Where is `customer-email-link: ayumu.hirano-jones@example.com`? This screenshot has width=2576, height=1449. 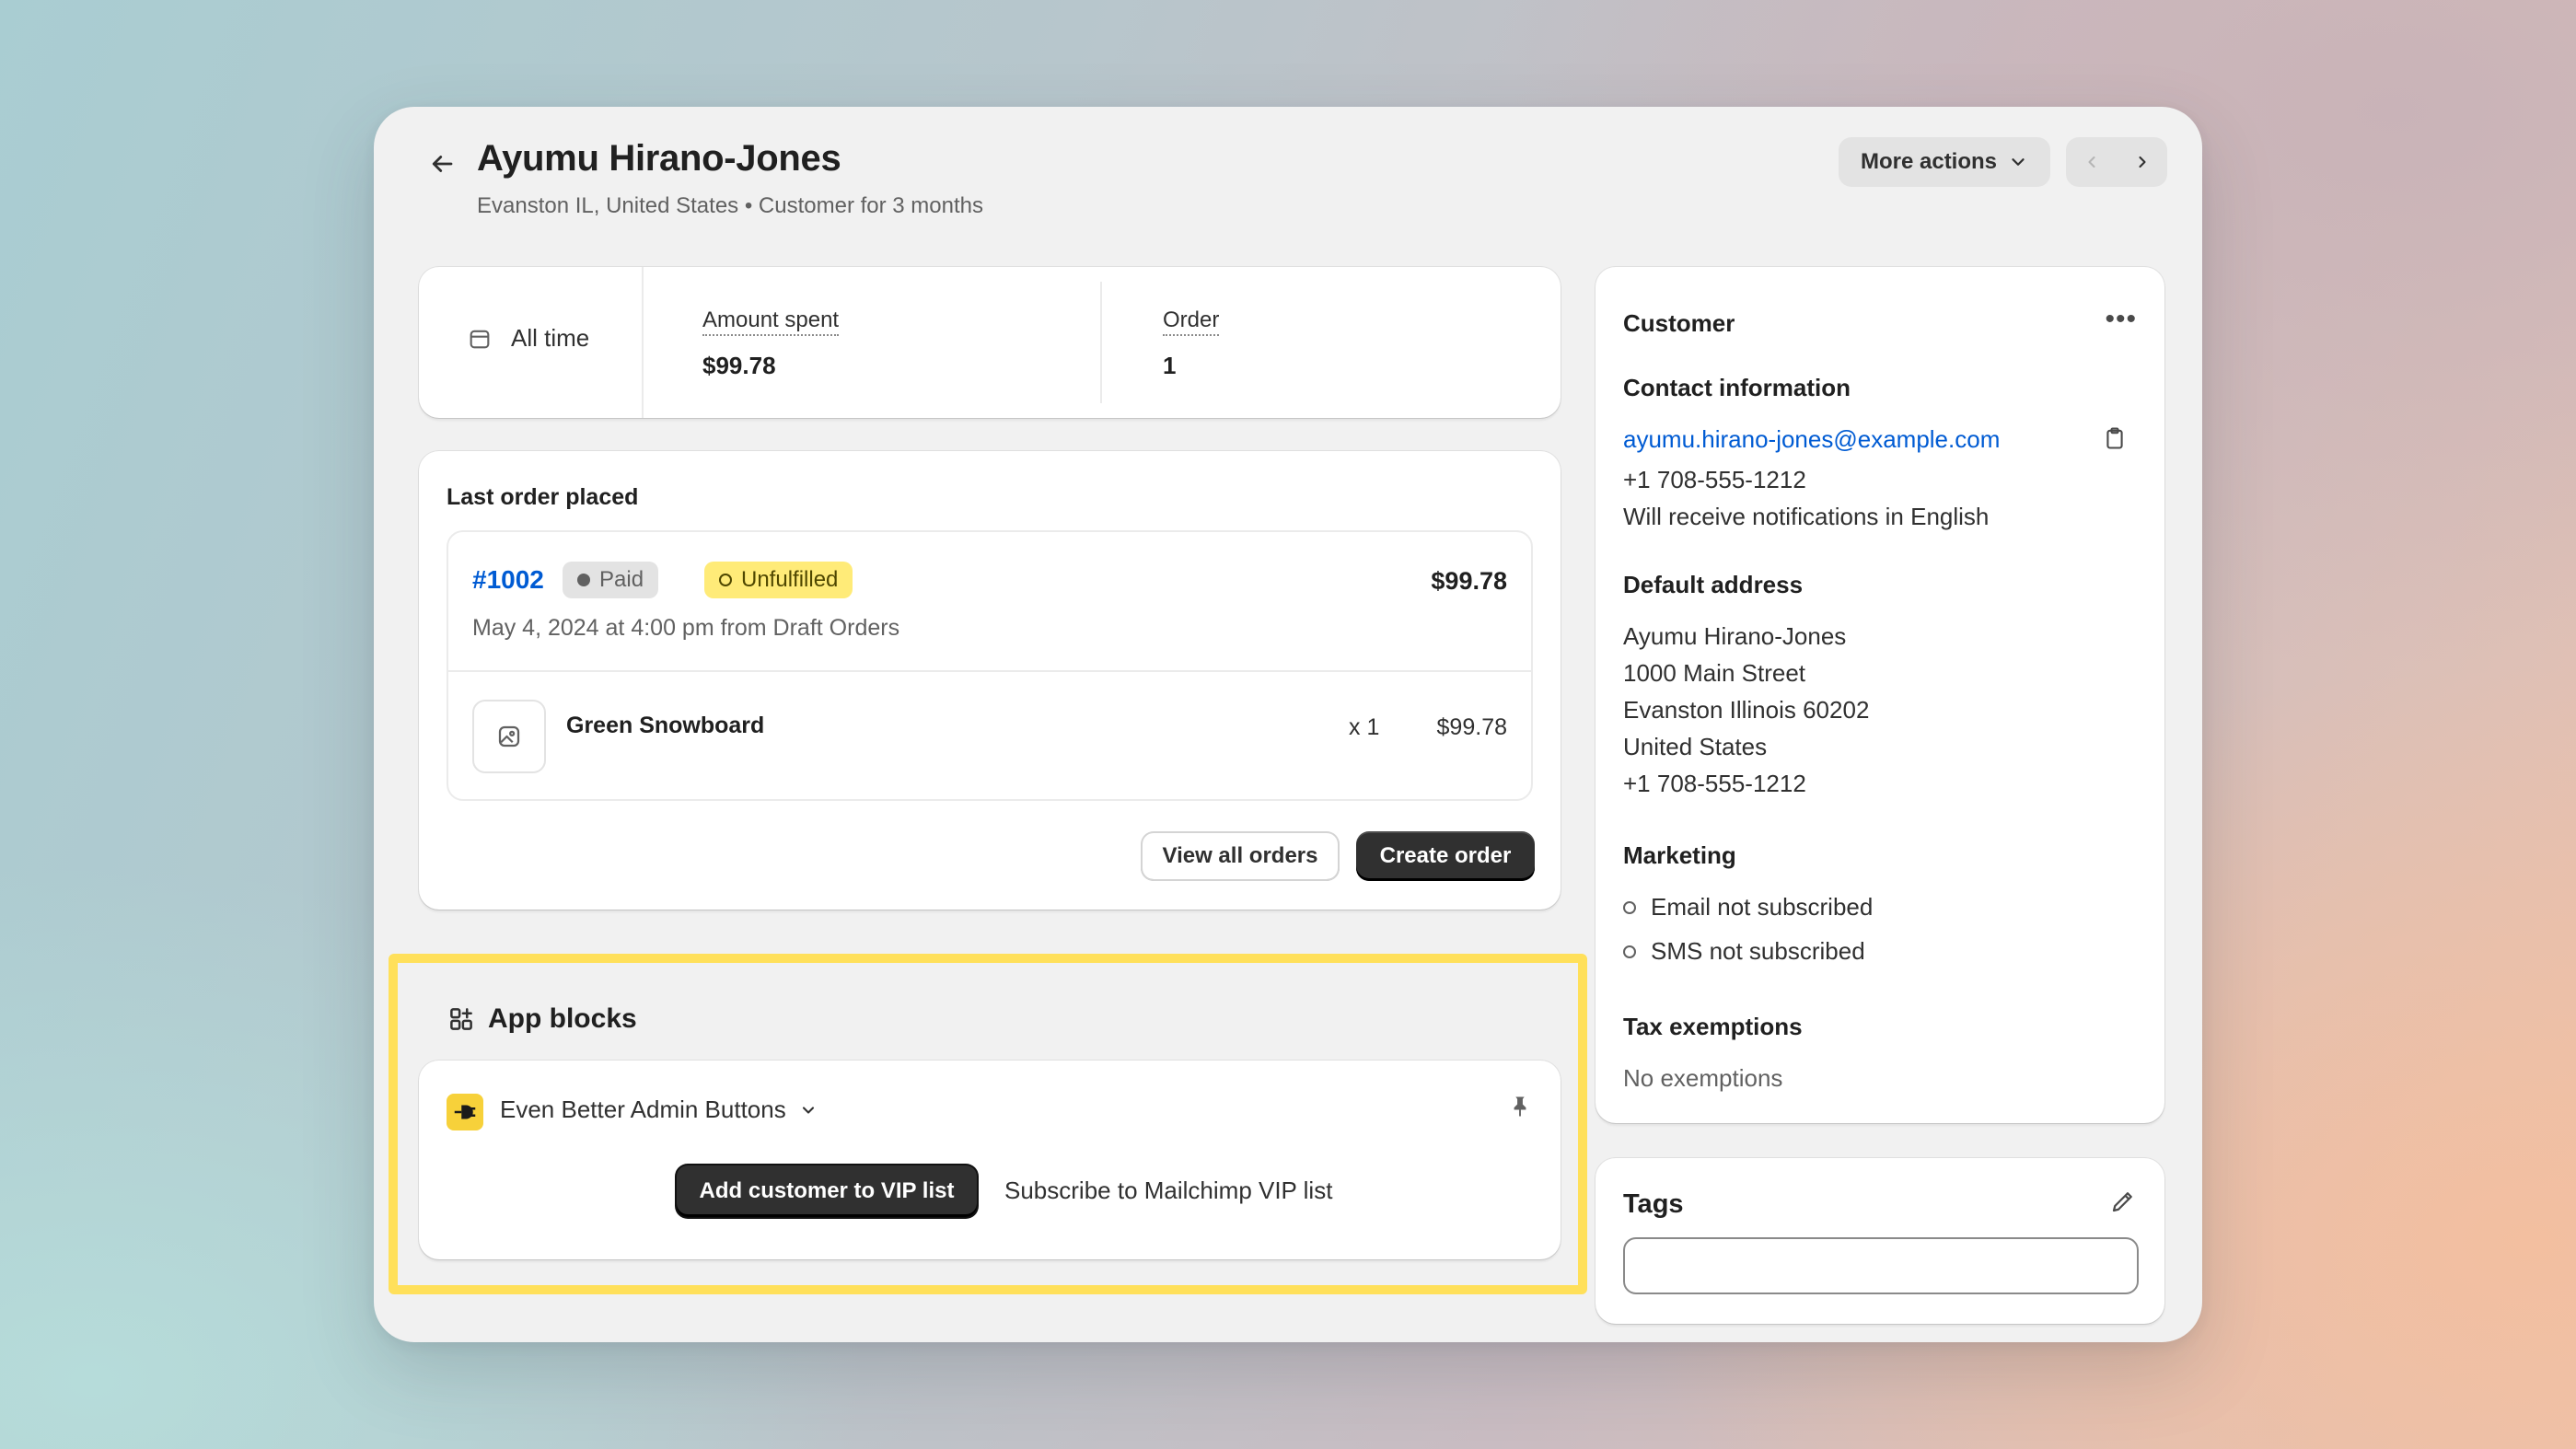 customer-email-link: ayumu.hirano-jones@example.com is located at coordinates (1811, 440).